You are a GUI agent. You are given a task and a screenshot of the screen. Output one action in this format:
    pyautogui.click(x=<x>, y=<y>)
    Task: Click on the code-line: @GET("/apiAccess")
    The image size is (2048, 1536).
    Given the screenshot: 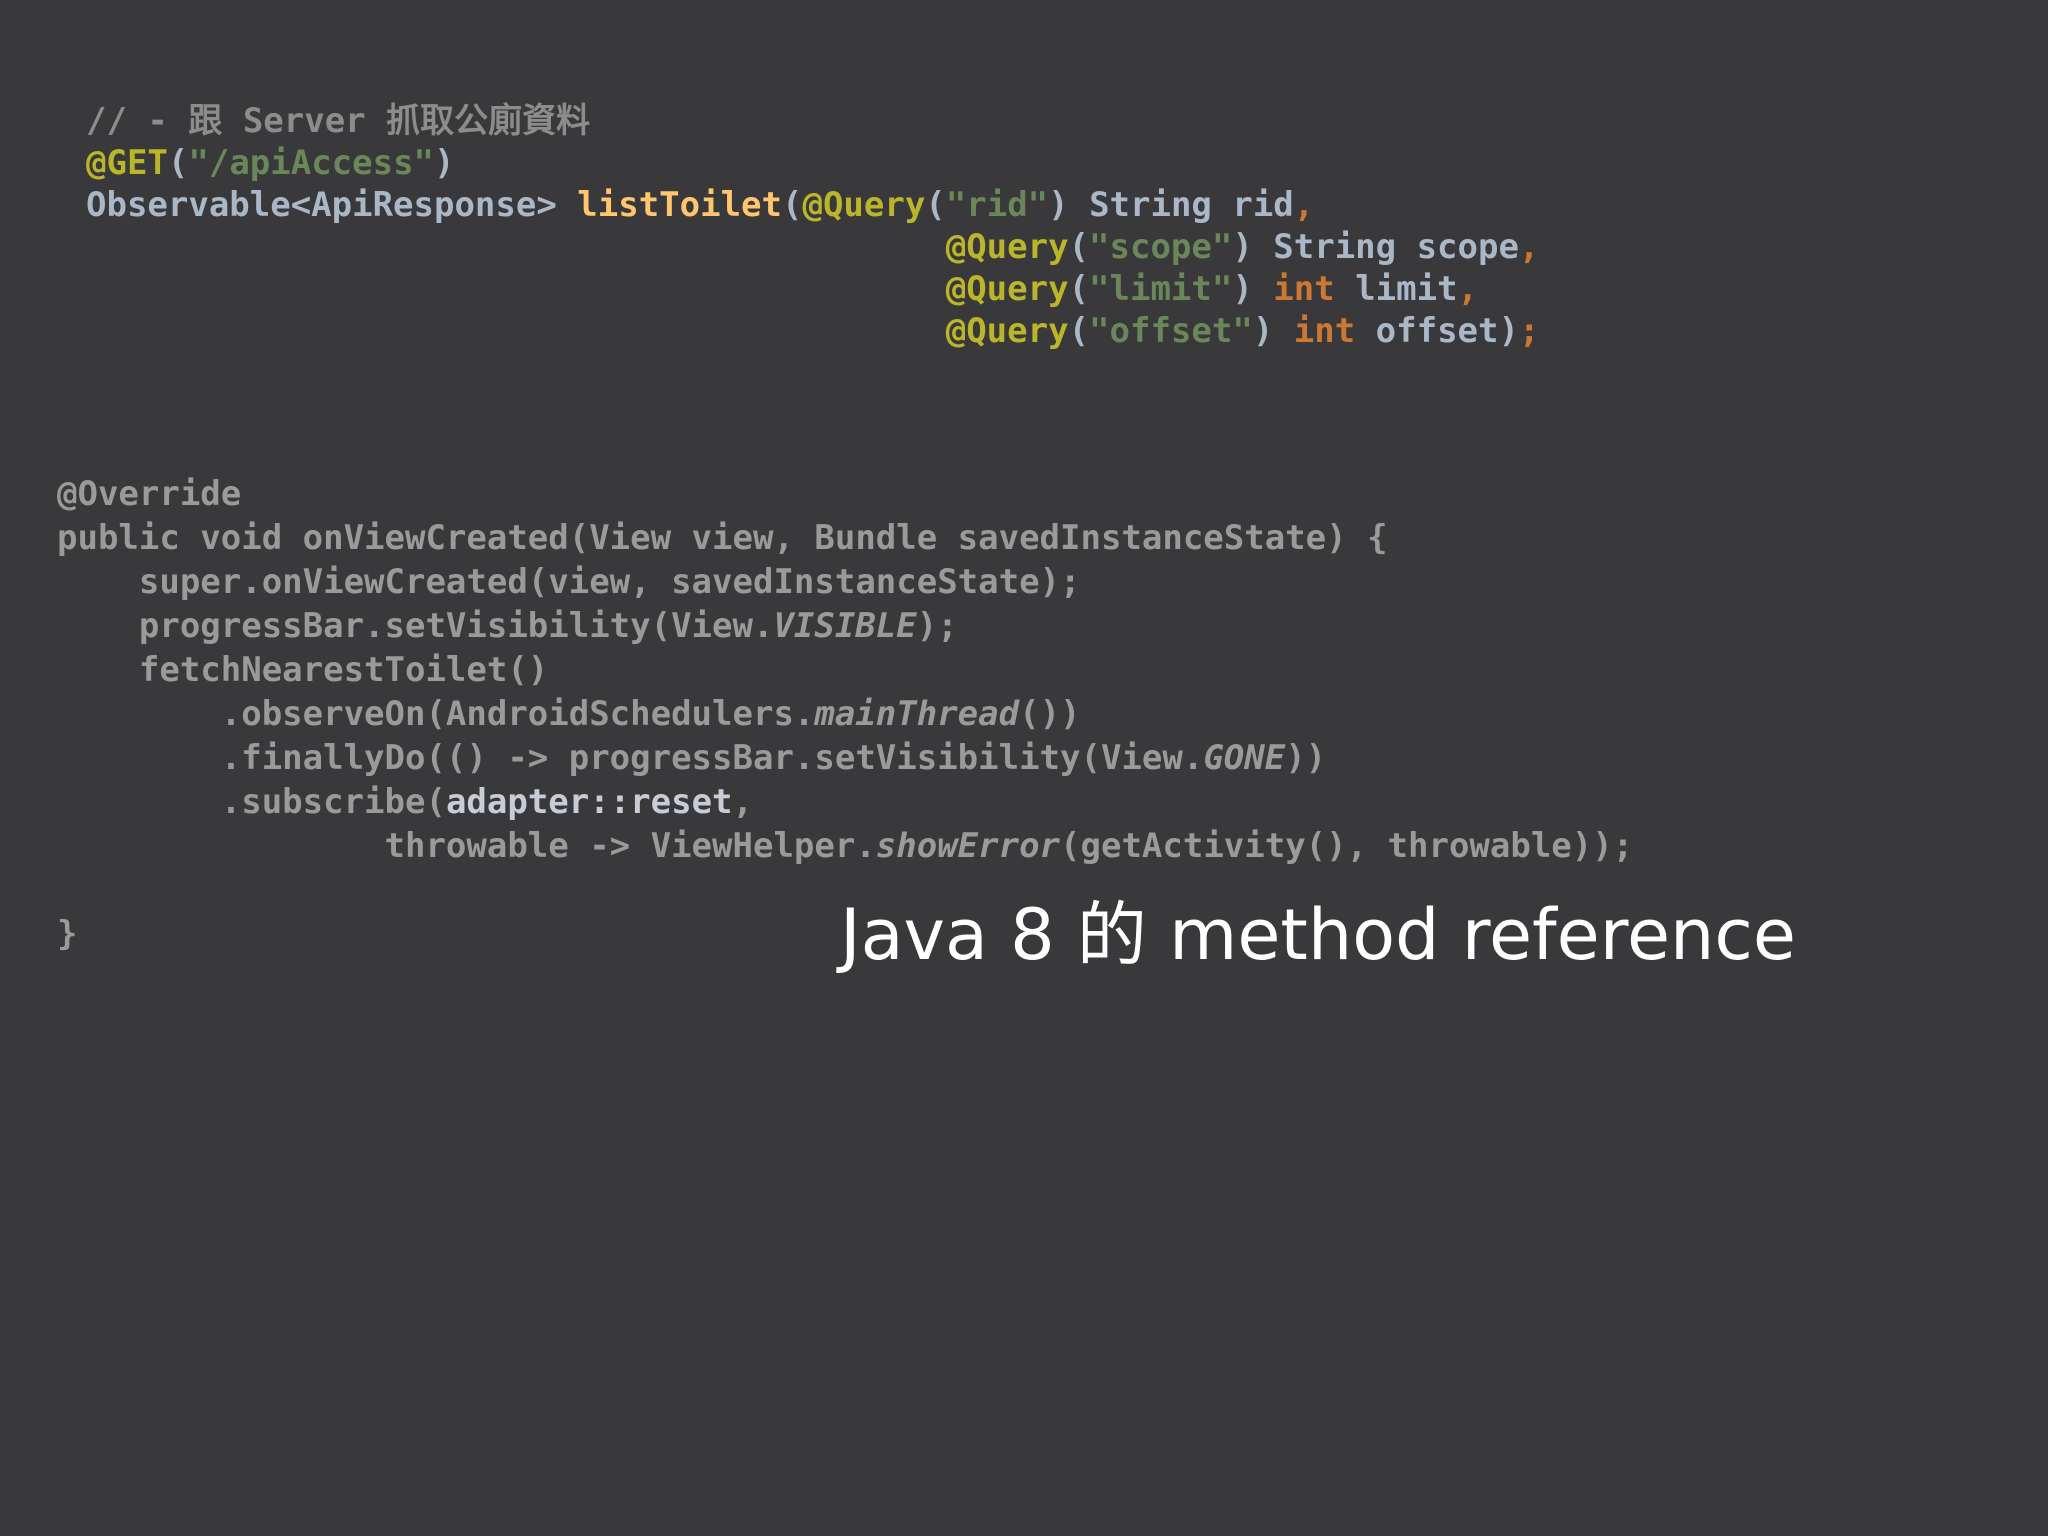 What is the action you would take?
    pyautogui.click(x=812, y=163)
    